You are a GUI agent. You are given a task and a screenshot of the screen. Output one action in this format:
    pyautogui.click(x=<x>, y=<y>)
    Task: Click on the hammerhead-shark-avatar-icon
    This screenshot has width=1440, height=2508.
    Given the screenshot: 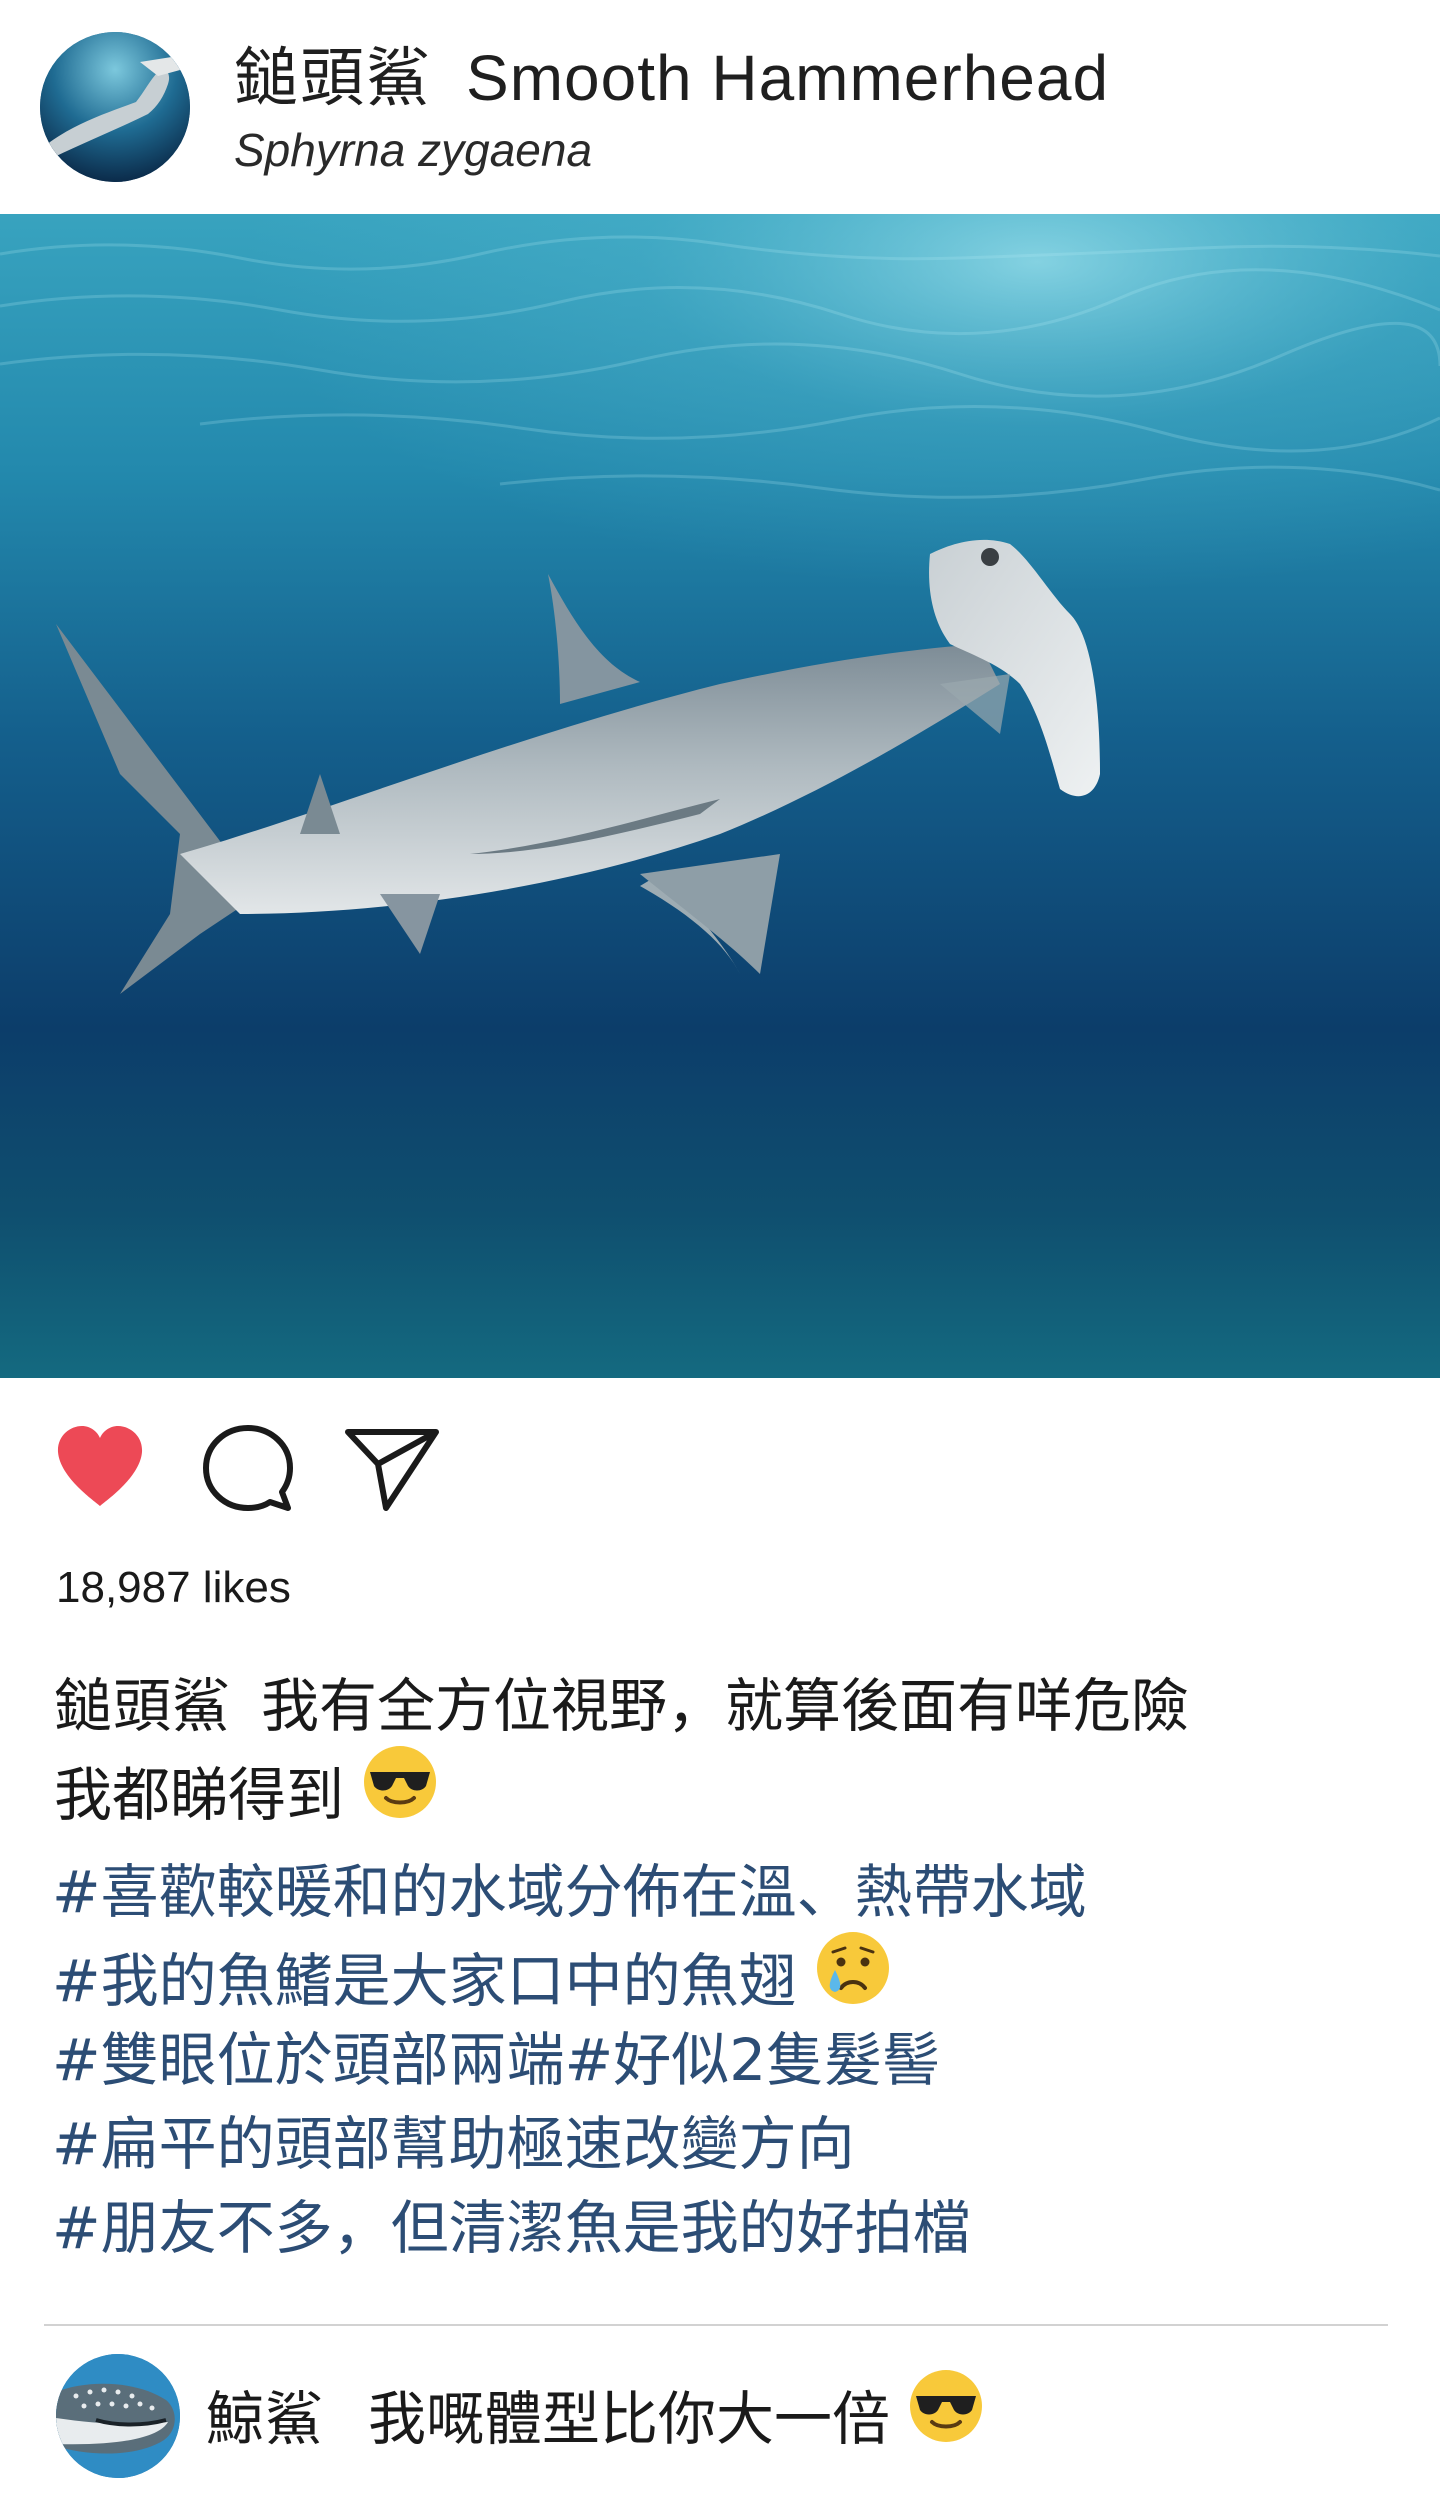 What is the action you would take?
    pyautogui.click(x=115, y=107)
    